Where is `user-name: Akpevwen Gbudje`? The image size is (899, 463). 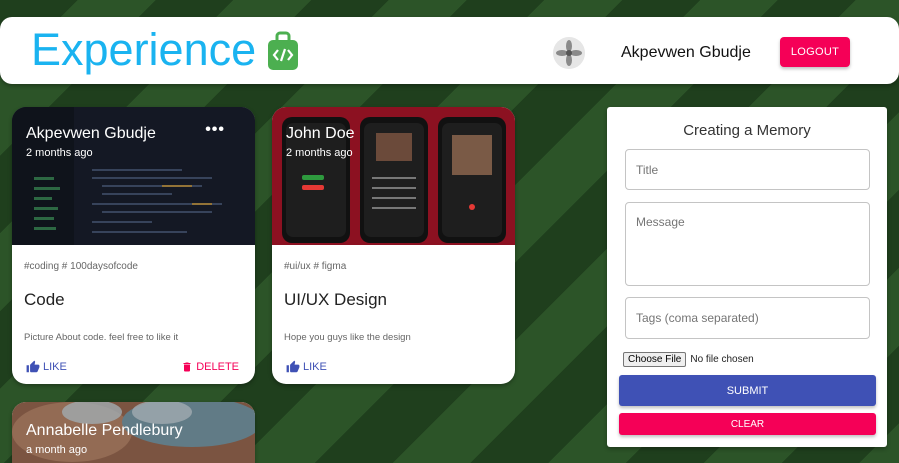 user-name: Akpevwen Gbudje is located at coordinates (686, 52).